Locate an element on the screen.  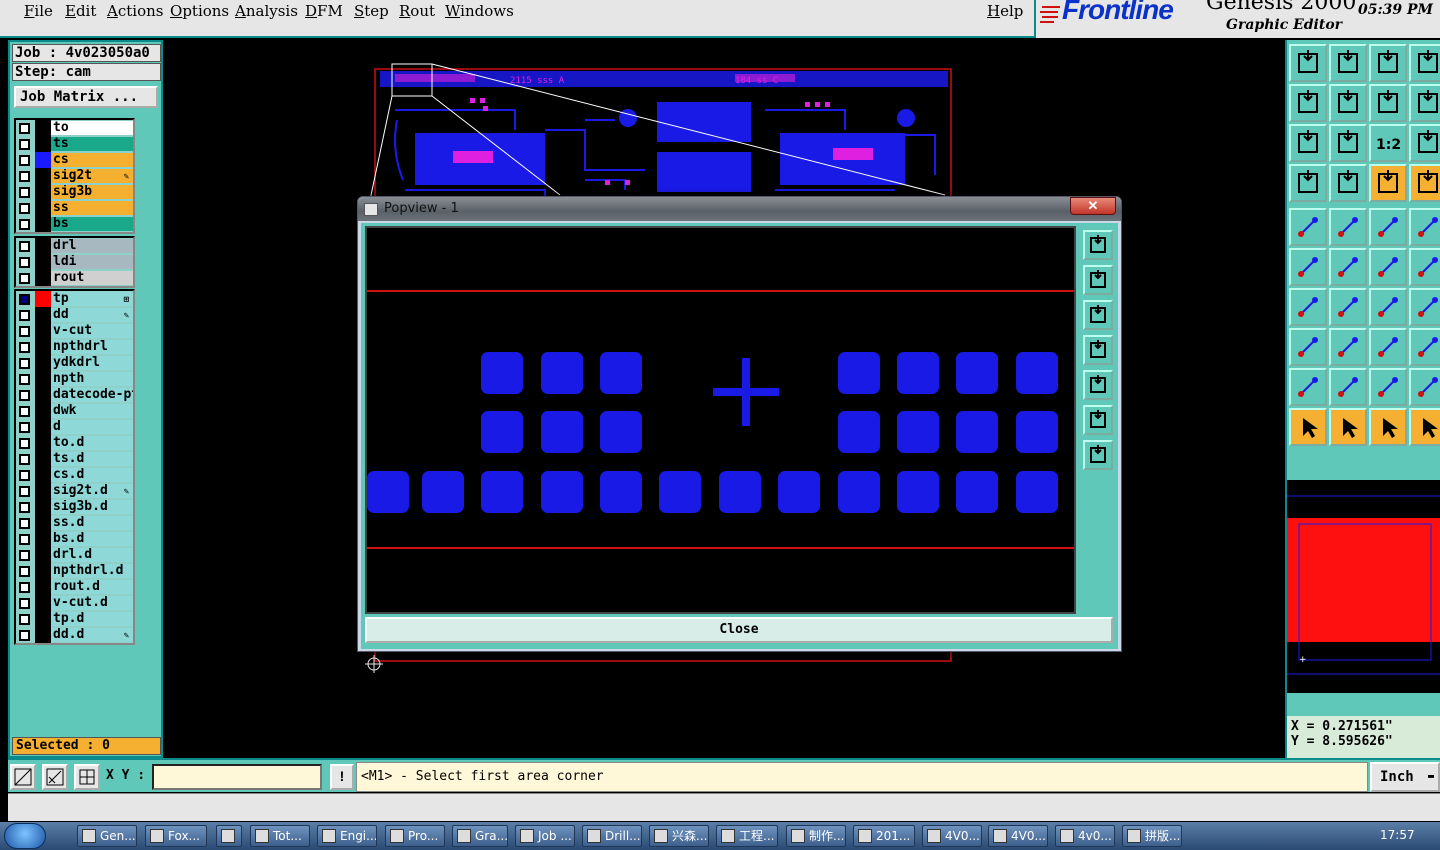
minus-button is located at coordinates (1348, 347).